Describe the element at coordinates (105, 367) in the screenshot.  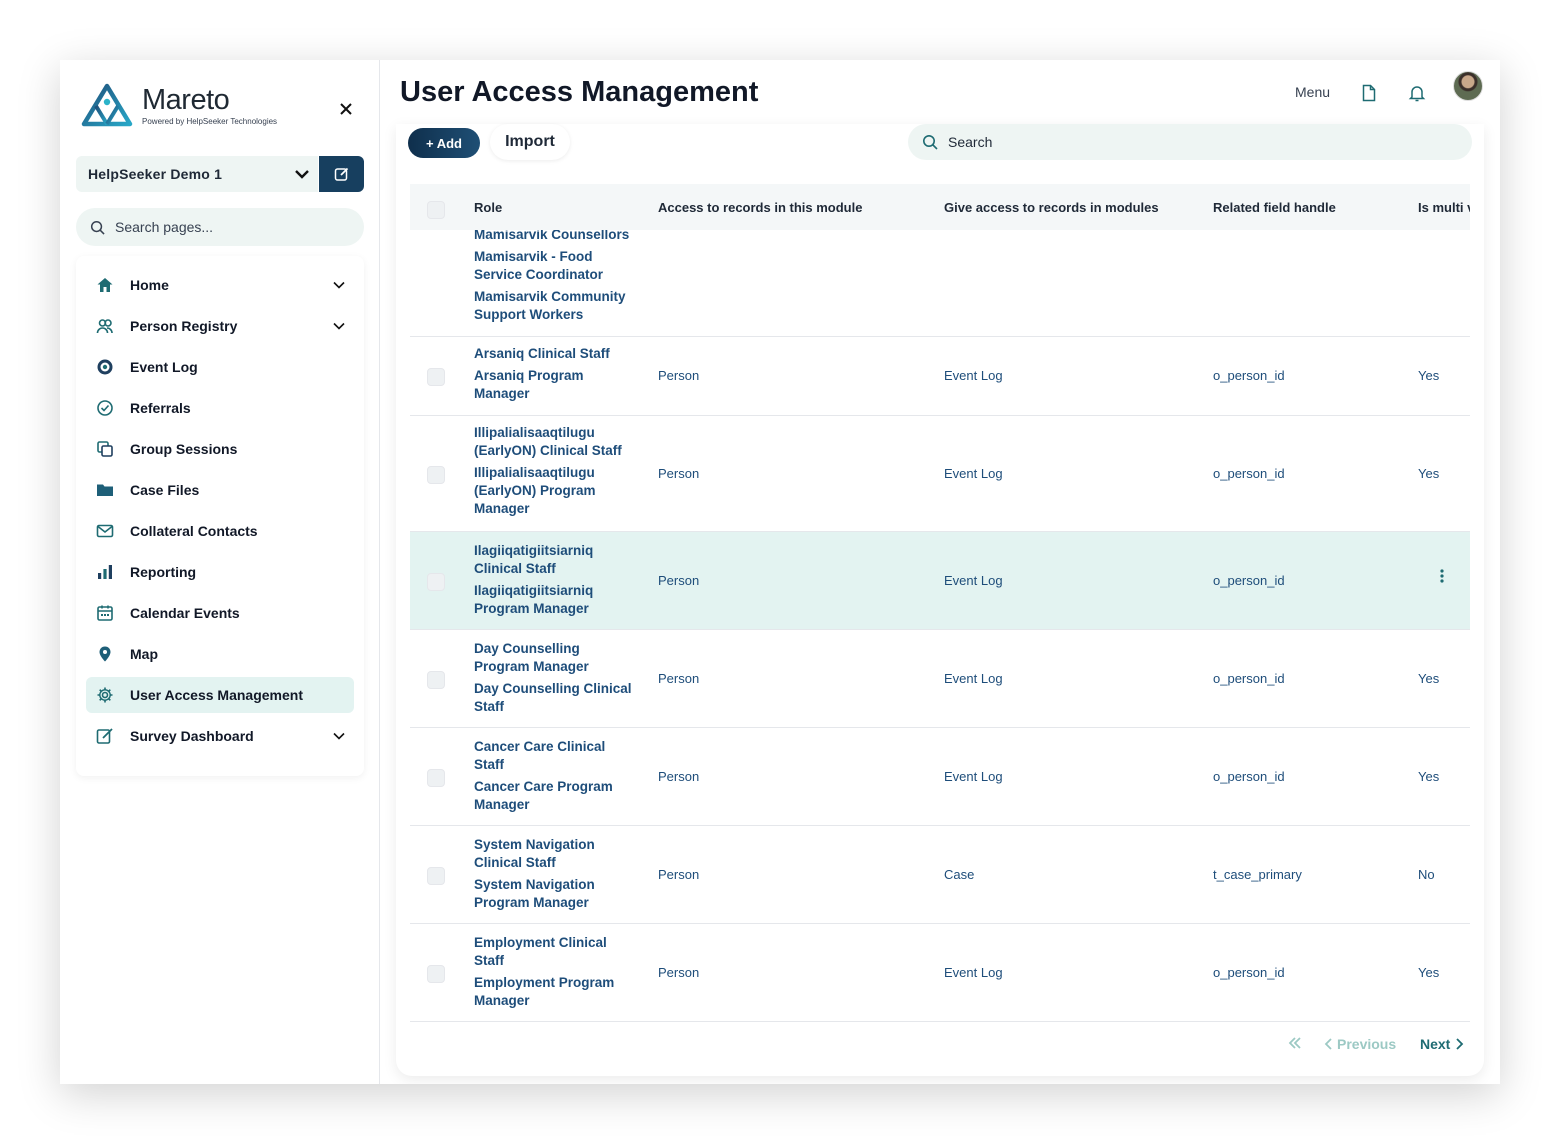
I see `target-icon` at that location.